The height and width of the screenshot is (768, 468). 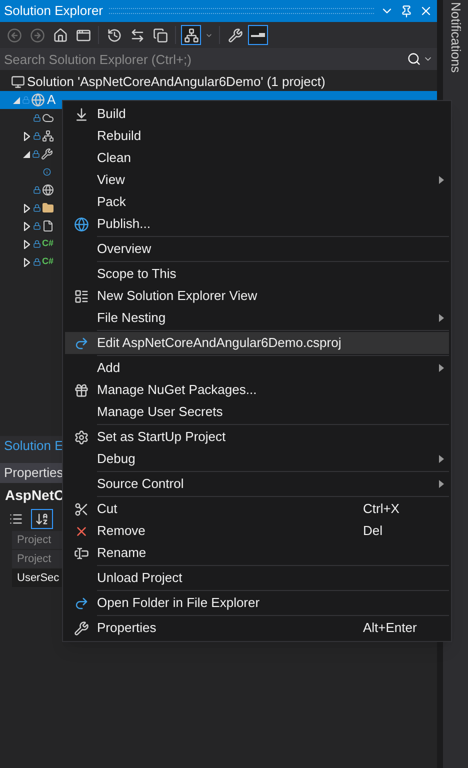 I want to click on menu-label: File Nesting, so click(x=131, y=318).